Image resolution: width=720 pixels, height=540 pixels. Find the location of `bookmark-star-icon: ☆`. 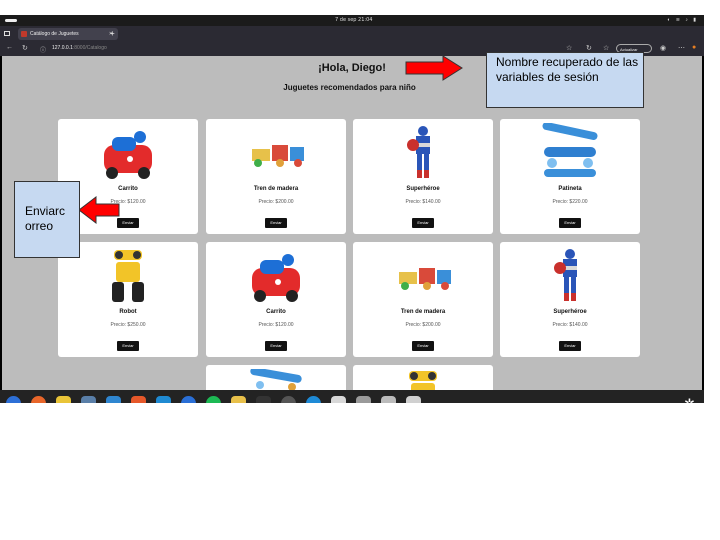

bookmark-star-icon: ☆ is located at coordinates (569, 48).